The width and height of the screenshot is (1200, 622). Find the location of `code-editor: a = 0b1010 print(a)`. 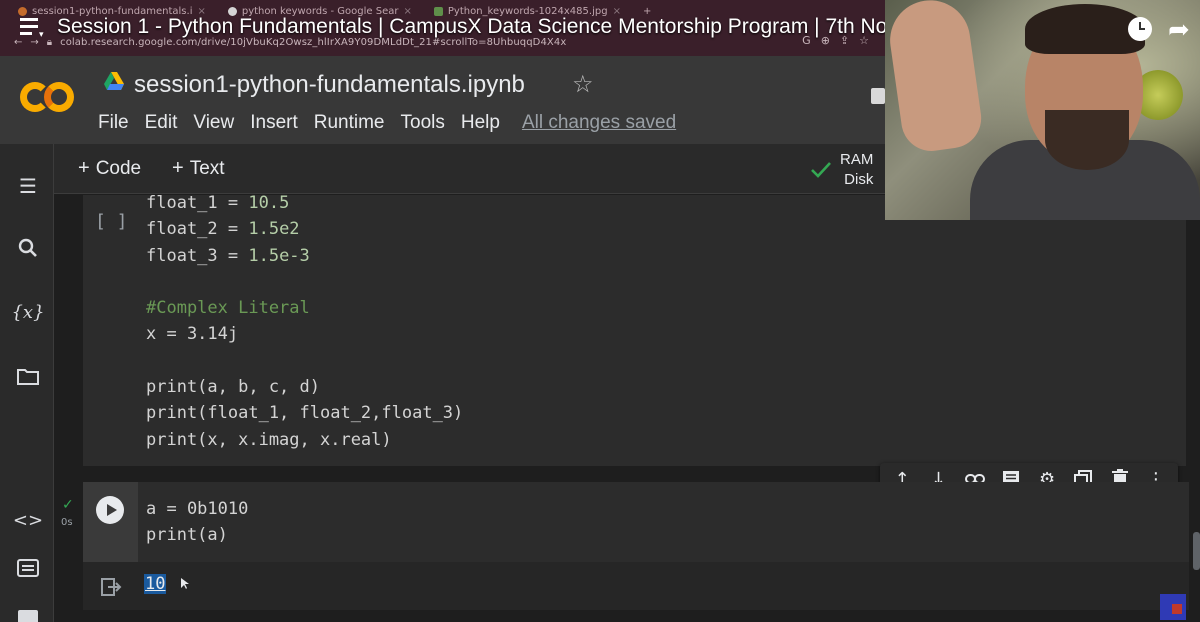

code-editor: a = 0b1010 print(a) is located at coordinates (197, 522).